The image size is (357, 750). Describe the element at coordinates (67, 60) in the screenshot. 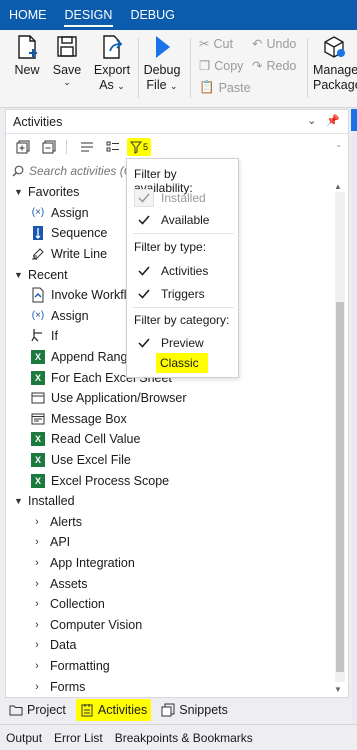

I see `save-button: Save ⌄` at that location.